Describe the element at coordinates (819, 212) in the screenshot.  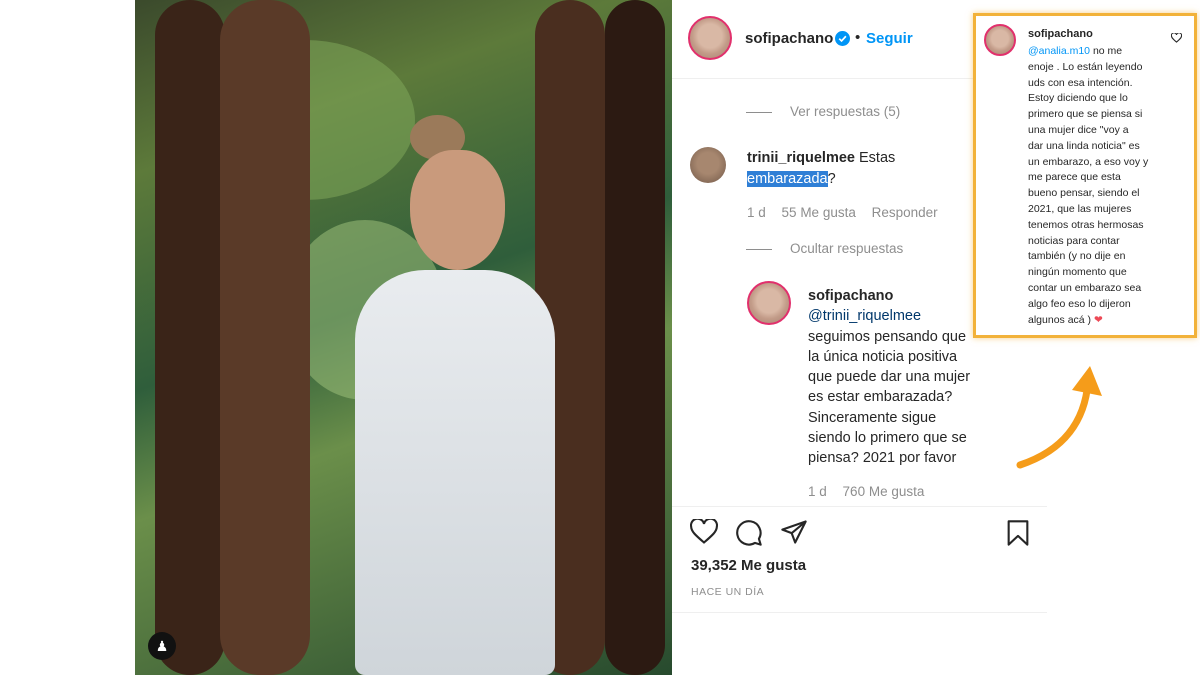
I see `comment-likes: 55 Me gusta` at that location.